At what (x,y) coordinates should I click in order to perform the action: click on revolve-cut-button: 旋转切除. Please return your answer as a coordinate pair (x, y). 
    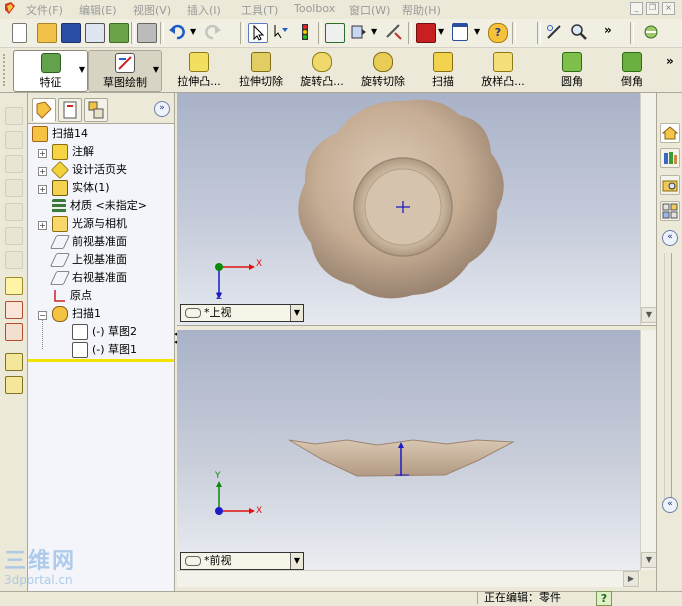
    Looking at the image, I should click on (383, 70).